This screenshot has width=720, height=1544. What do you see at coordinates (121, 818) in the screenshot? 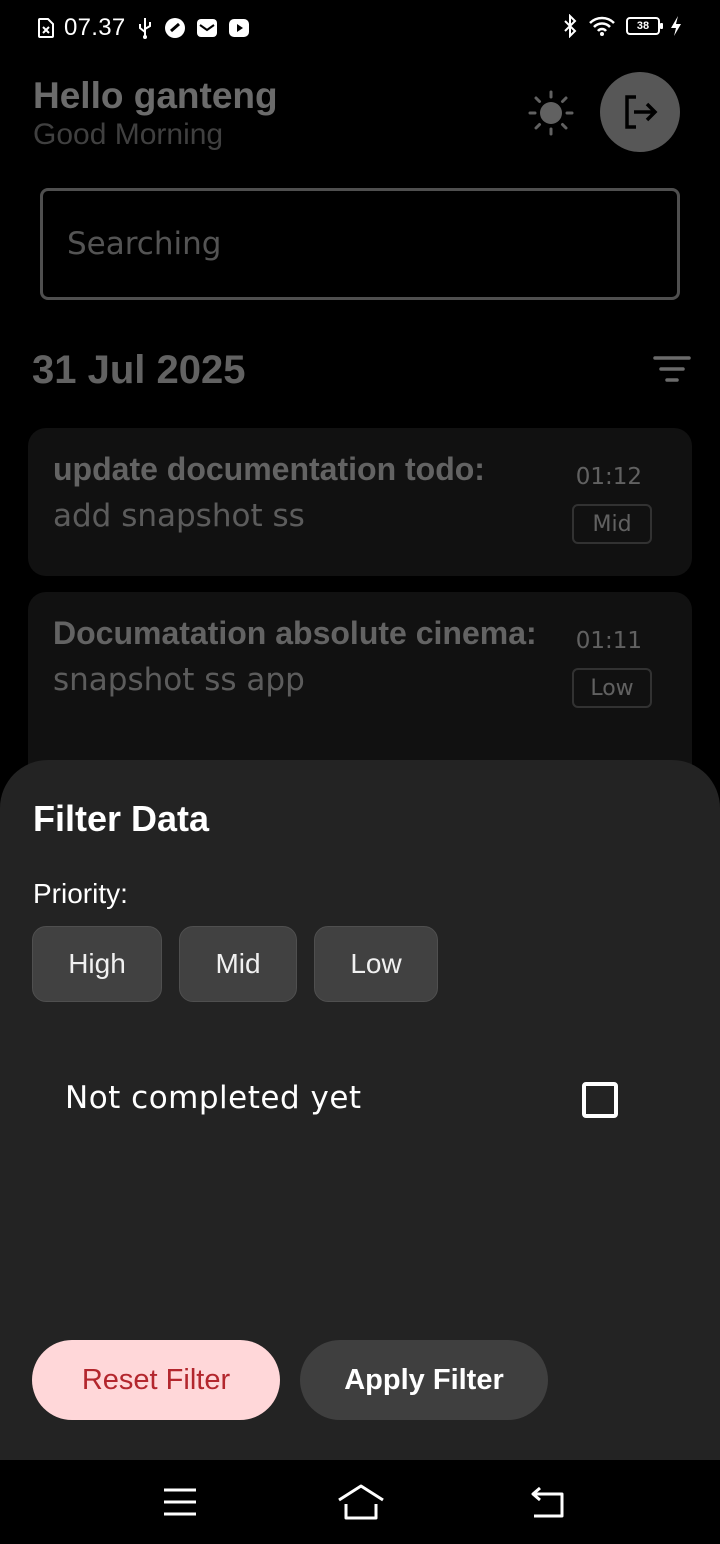
I see `sheet-title: Filter Data` at bounding box center [121, 818].